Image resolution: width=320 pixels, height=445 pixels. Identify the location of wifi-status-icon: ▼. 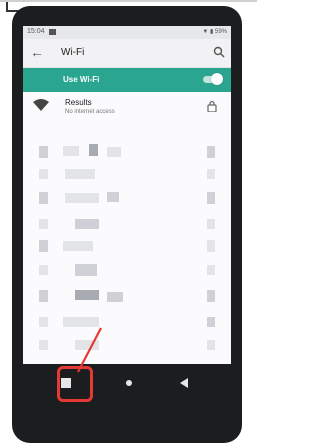
(205, 32).